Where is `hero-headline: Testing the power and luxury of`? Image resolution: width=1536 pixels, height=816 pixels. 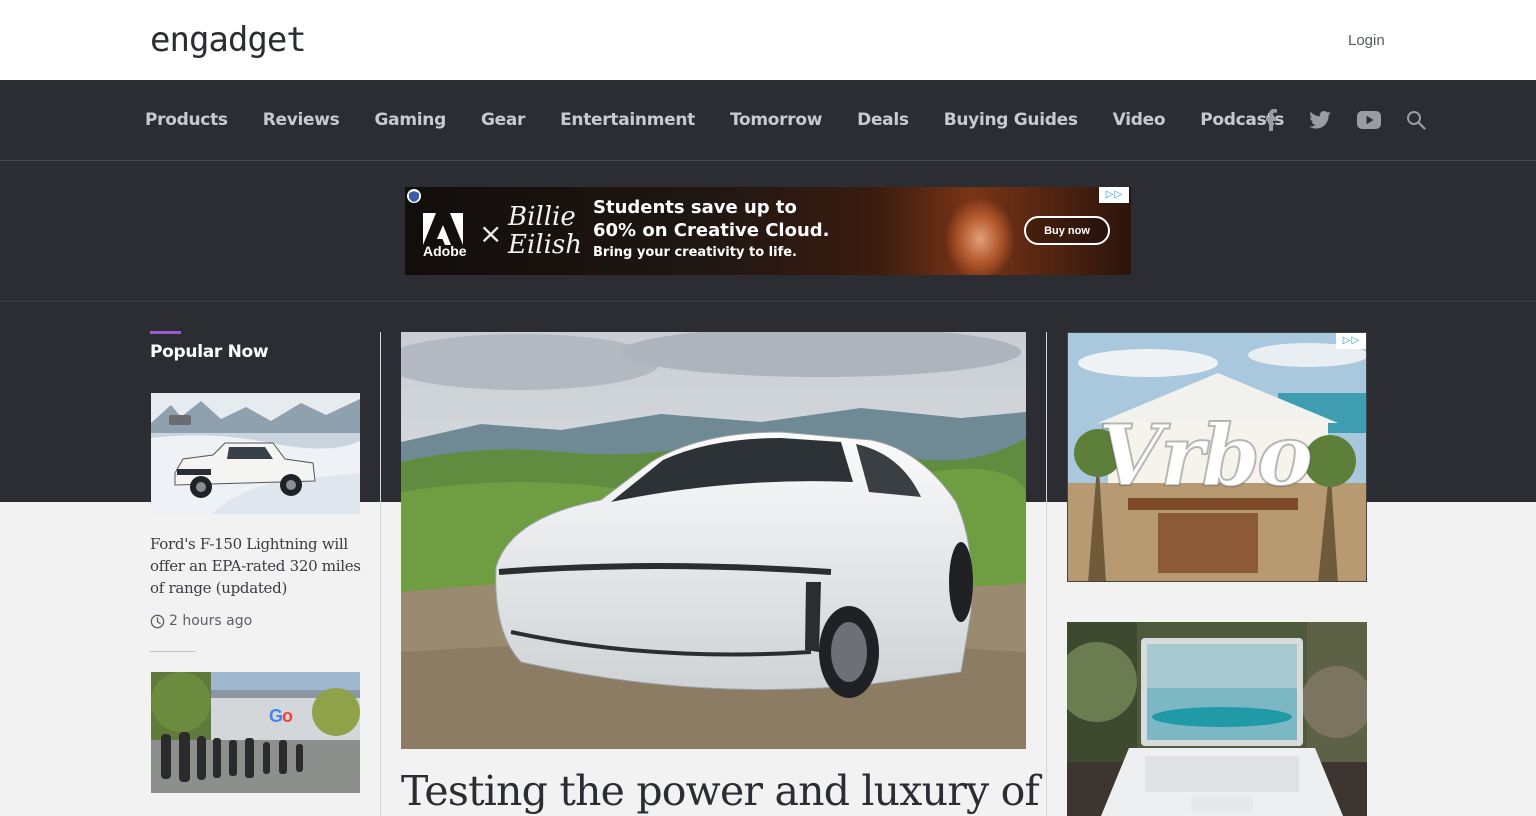 hero-headline: Testing the power and luxury of is located at coordinates (721, 790).